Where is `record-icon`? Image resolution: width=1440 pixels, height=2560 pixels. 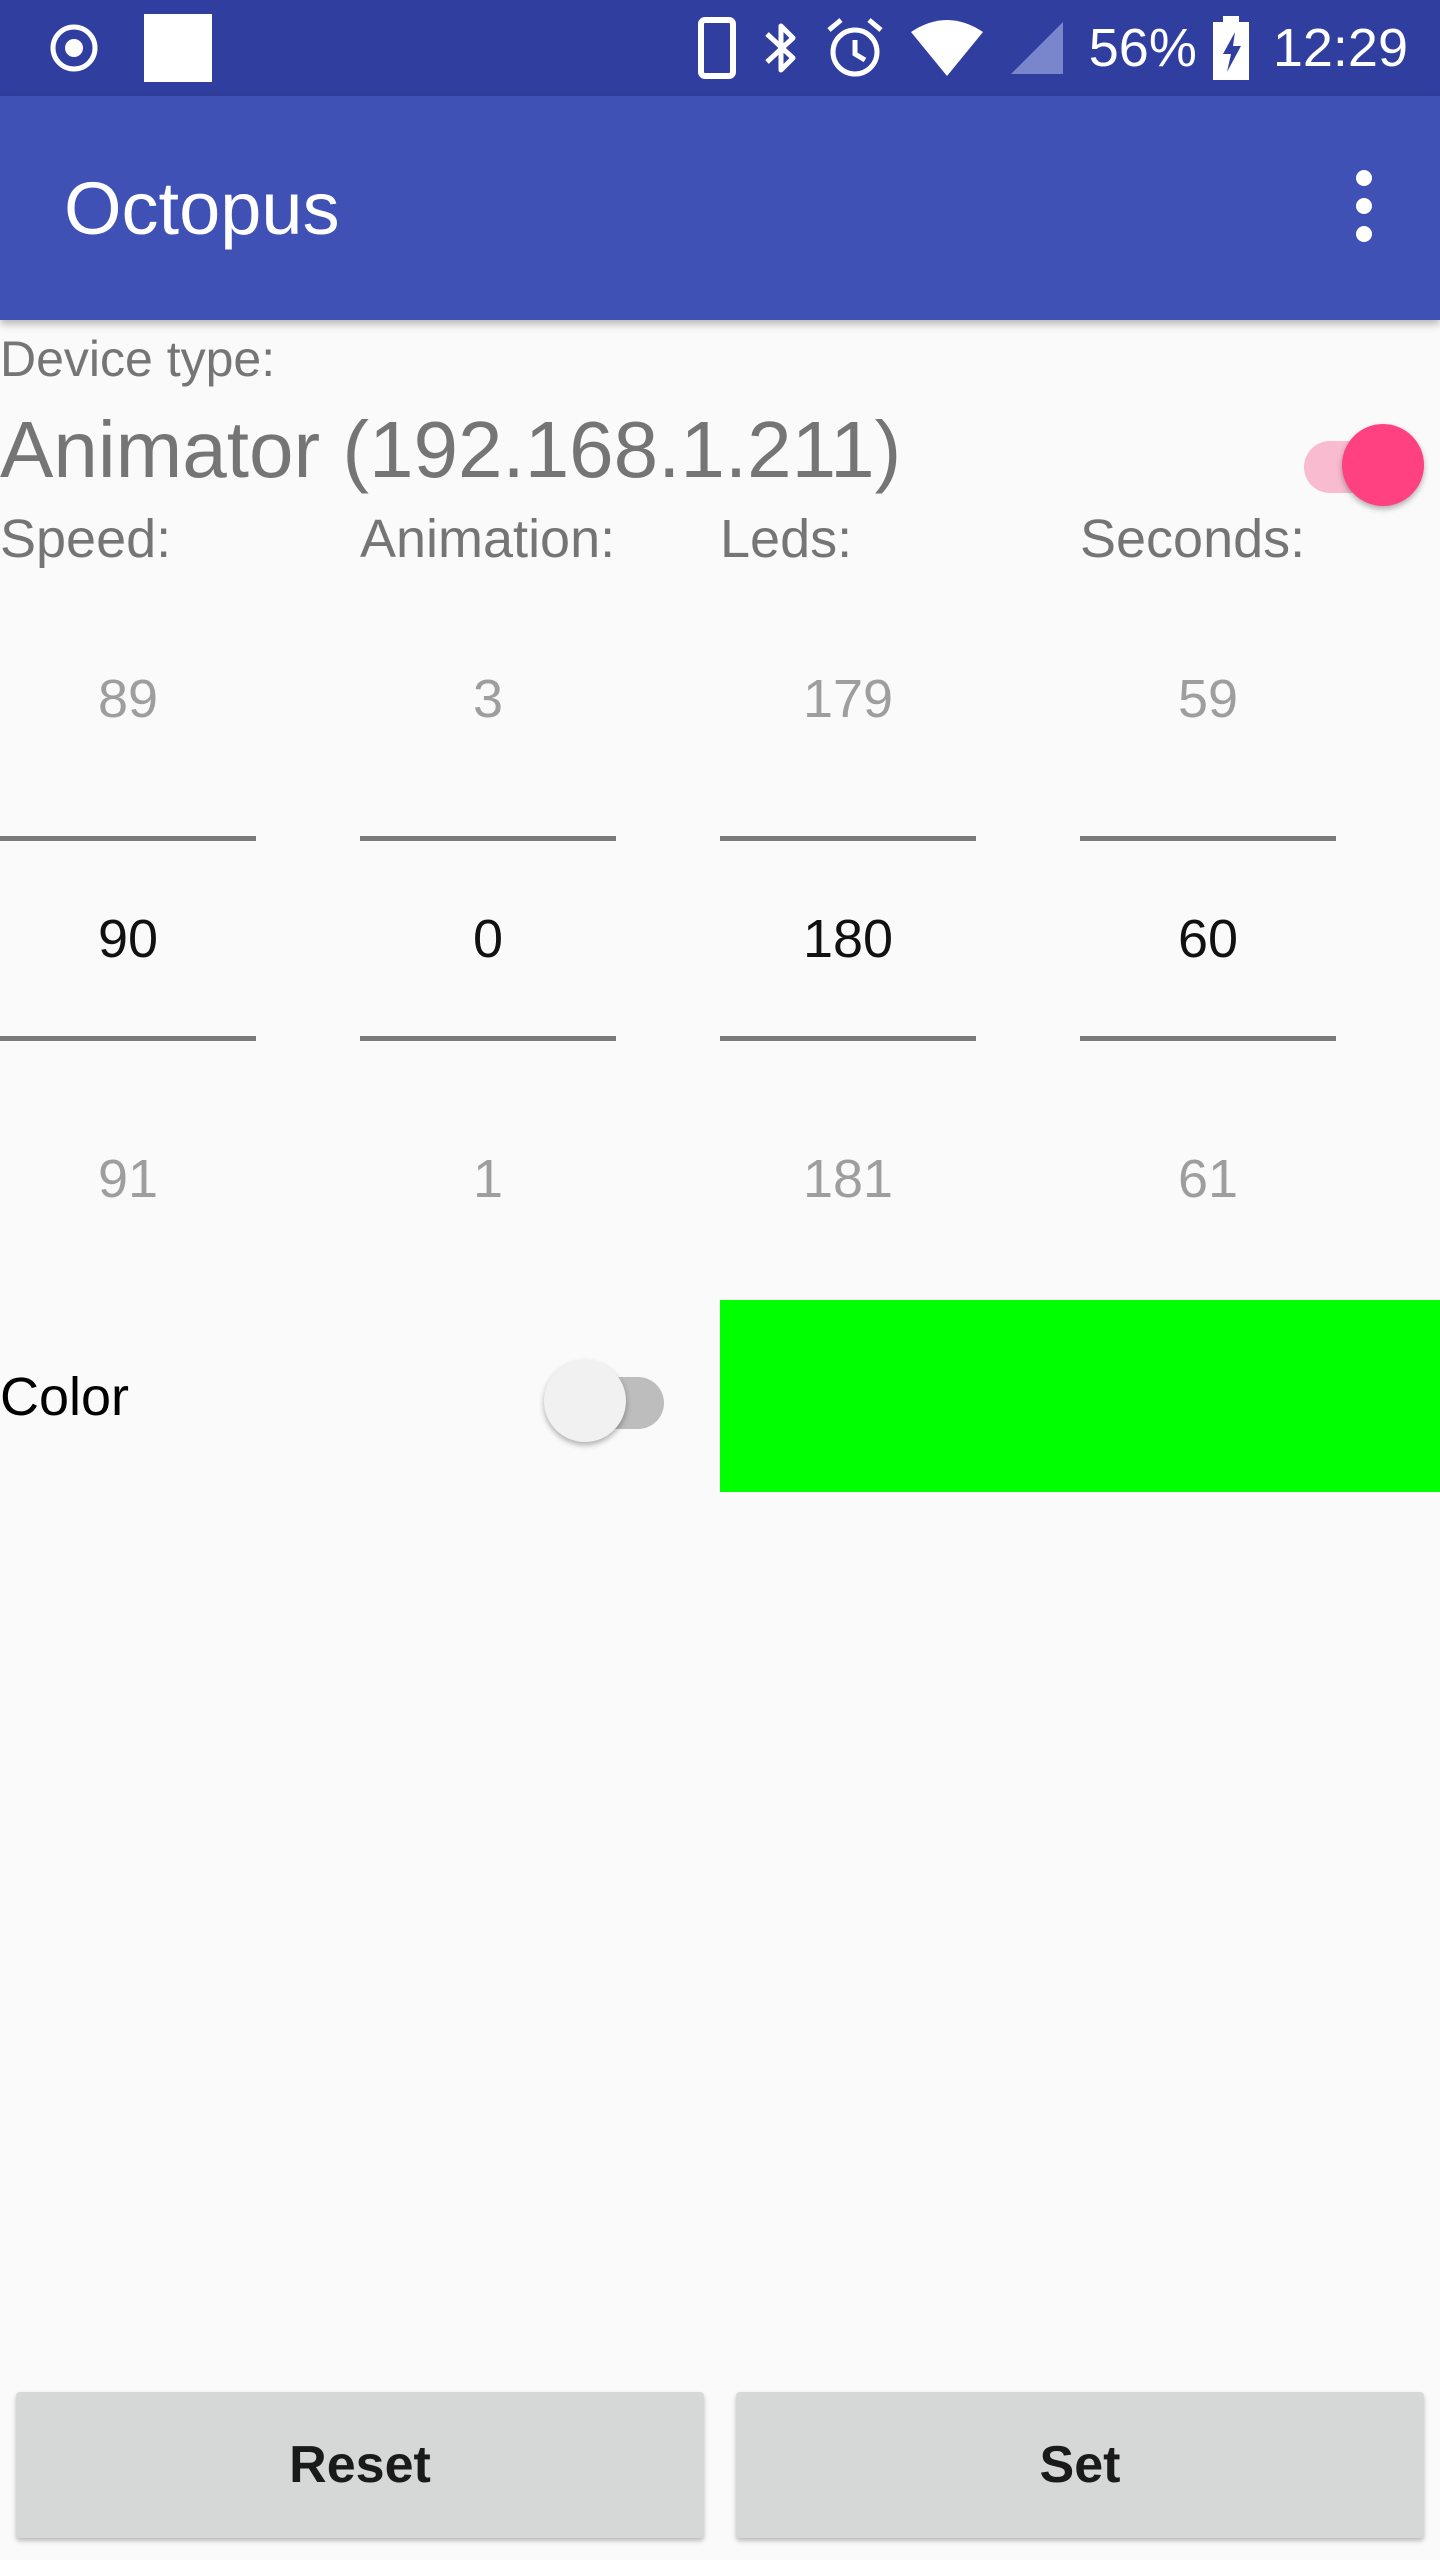
record-icon is located at coordinates (74, 48).